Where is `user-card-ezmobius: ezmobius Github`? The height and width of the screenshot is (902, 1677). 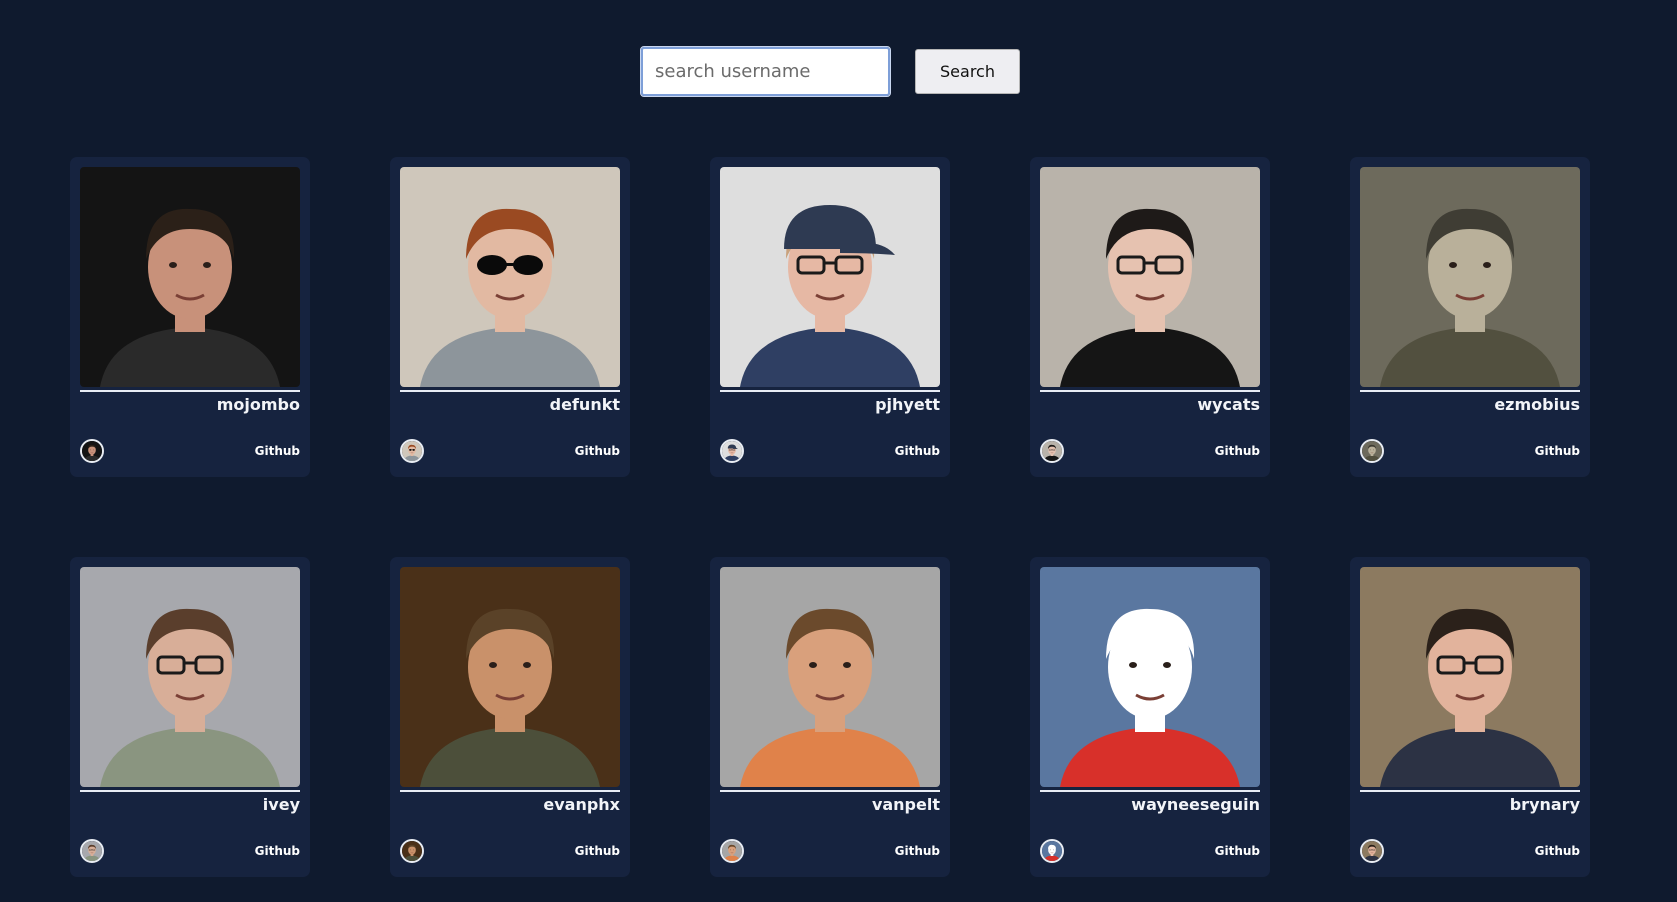 user-card-ezmobius: ezmobius Github is located at coordinates (1470, 317).